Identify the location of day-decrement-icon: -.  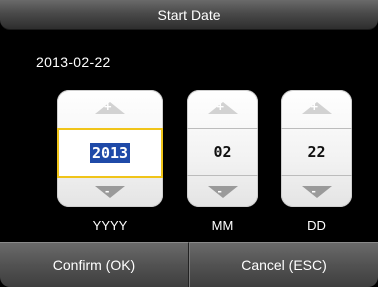
(316, 190).